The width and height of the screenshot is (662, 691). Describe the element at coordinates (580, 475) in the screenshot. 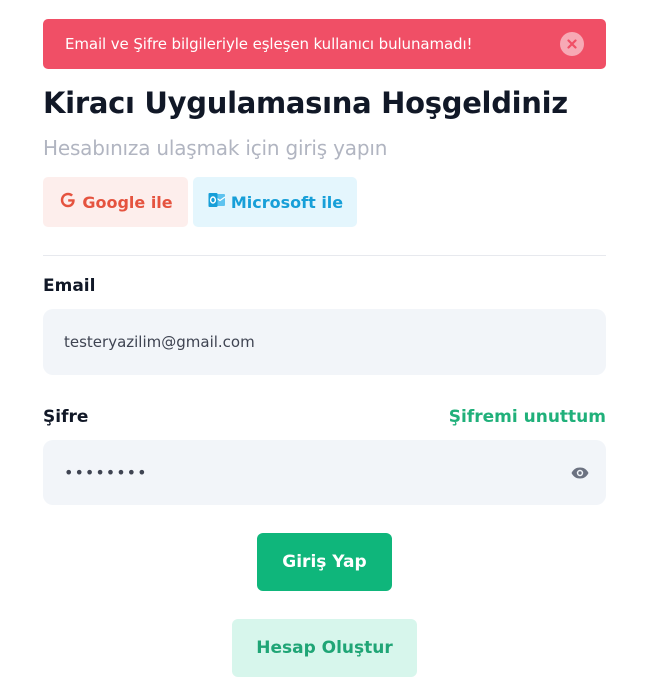

I see `eye-icon` at that location.